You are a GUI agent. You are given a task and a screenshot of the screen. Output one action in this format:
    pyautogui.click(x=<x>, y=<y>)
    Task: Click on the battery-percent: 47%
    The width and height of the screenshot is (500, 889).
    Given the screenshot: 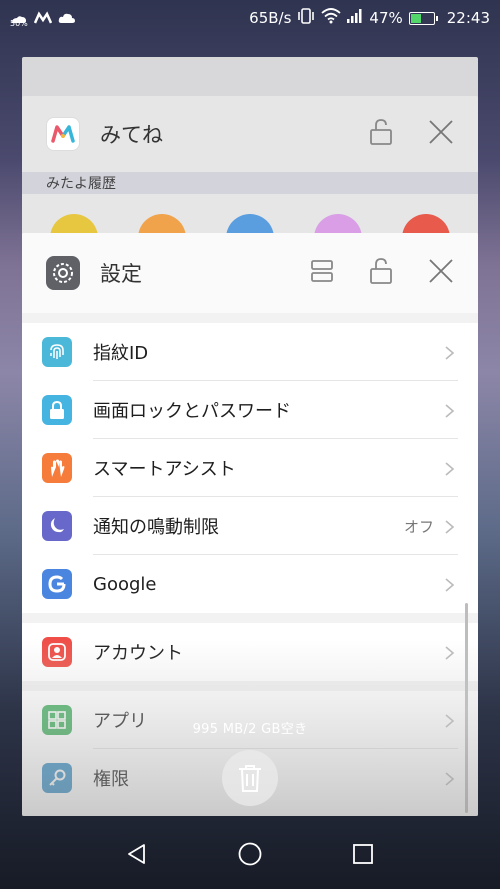 What is the action you would take?
    pyautogui.click(x=386, y=18)
    